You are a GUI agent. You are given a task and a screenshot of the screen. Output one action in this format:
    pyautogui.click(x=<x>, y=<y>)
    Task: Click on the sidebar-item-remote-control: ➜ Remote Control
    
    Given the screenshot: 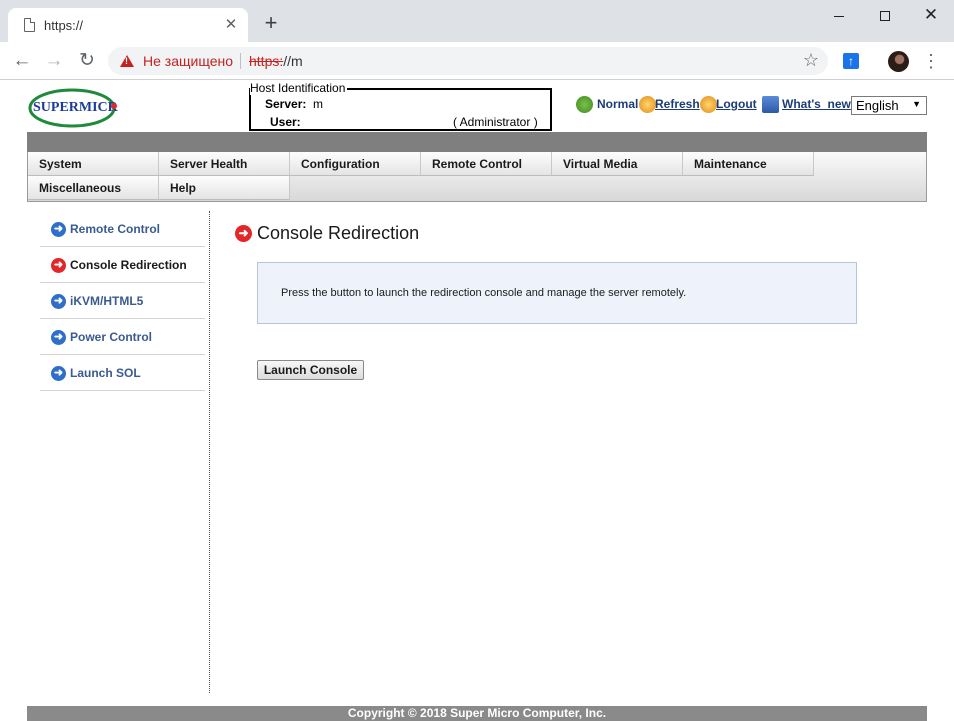 What is the action you would take?
    pyautogui.click(x=122, y=229)
    